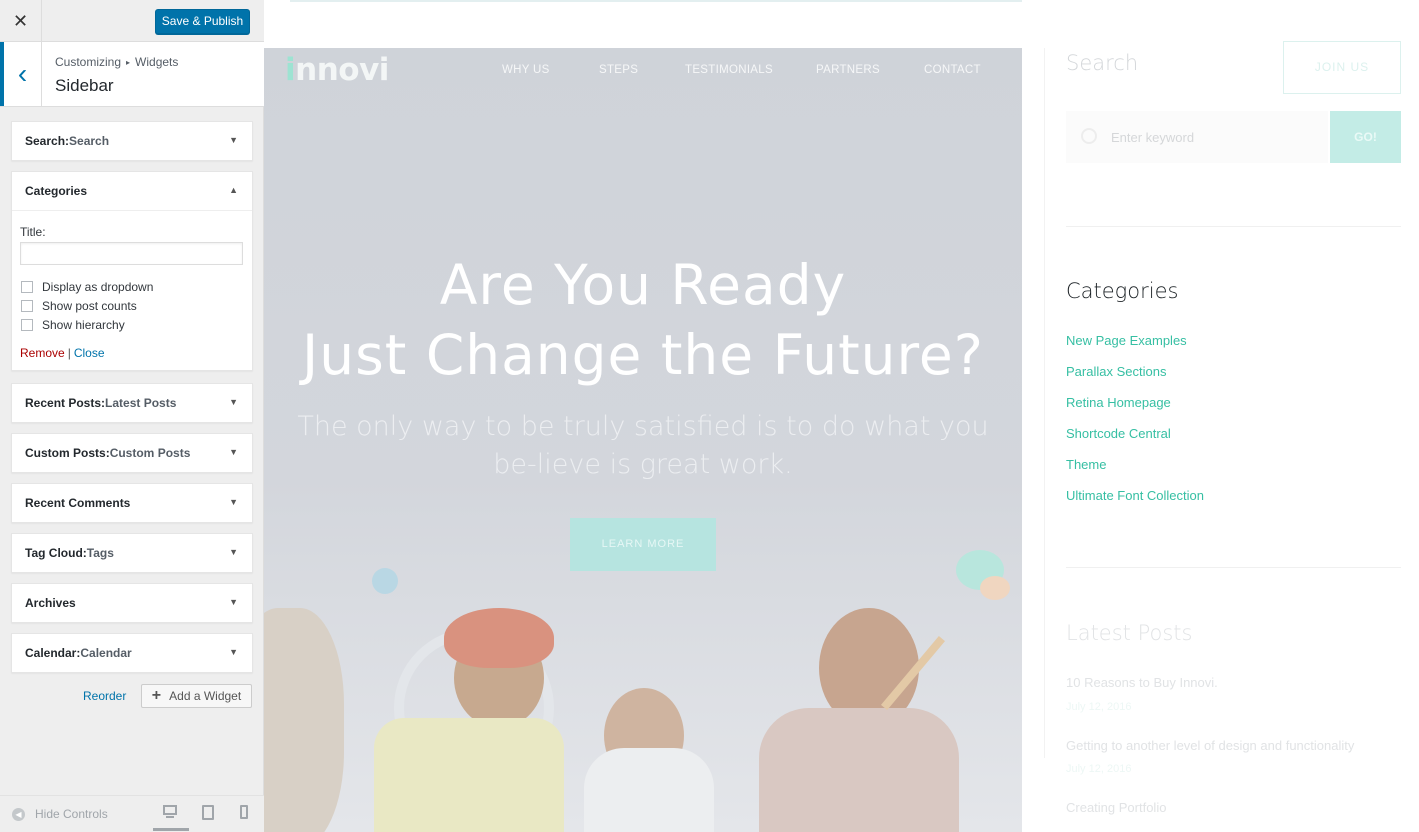 The width and height of the screenshot is (1419, 832). I want to click on widget-actions: Remove | Close, so click(132, 353).